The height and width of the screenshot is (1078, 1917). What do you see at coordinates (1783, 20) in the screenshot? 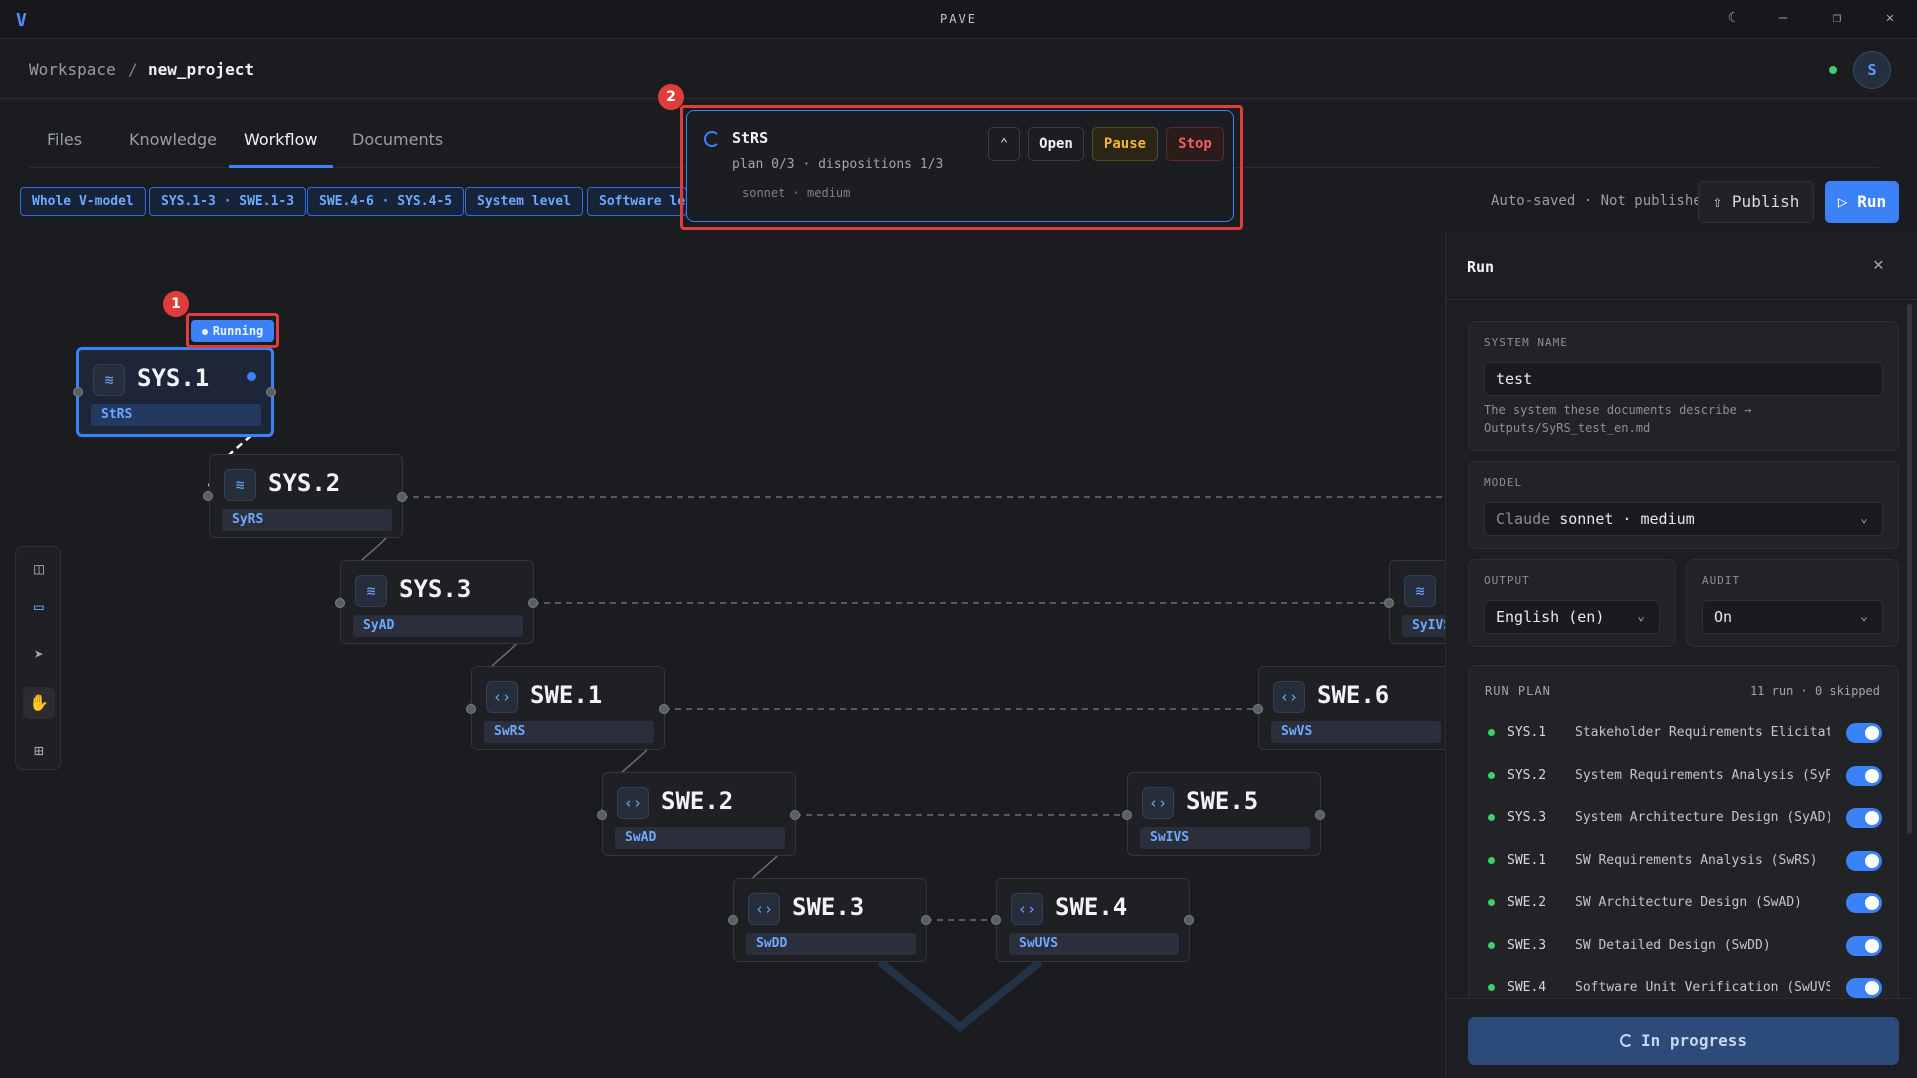
I see `minimize-icon: –` at bounding box center [1783, 20].